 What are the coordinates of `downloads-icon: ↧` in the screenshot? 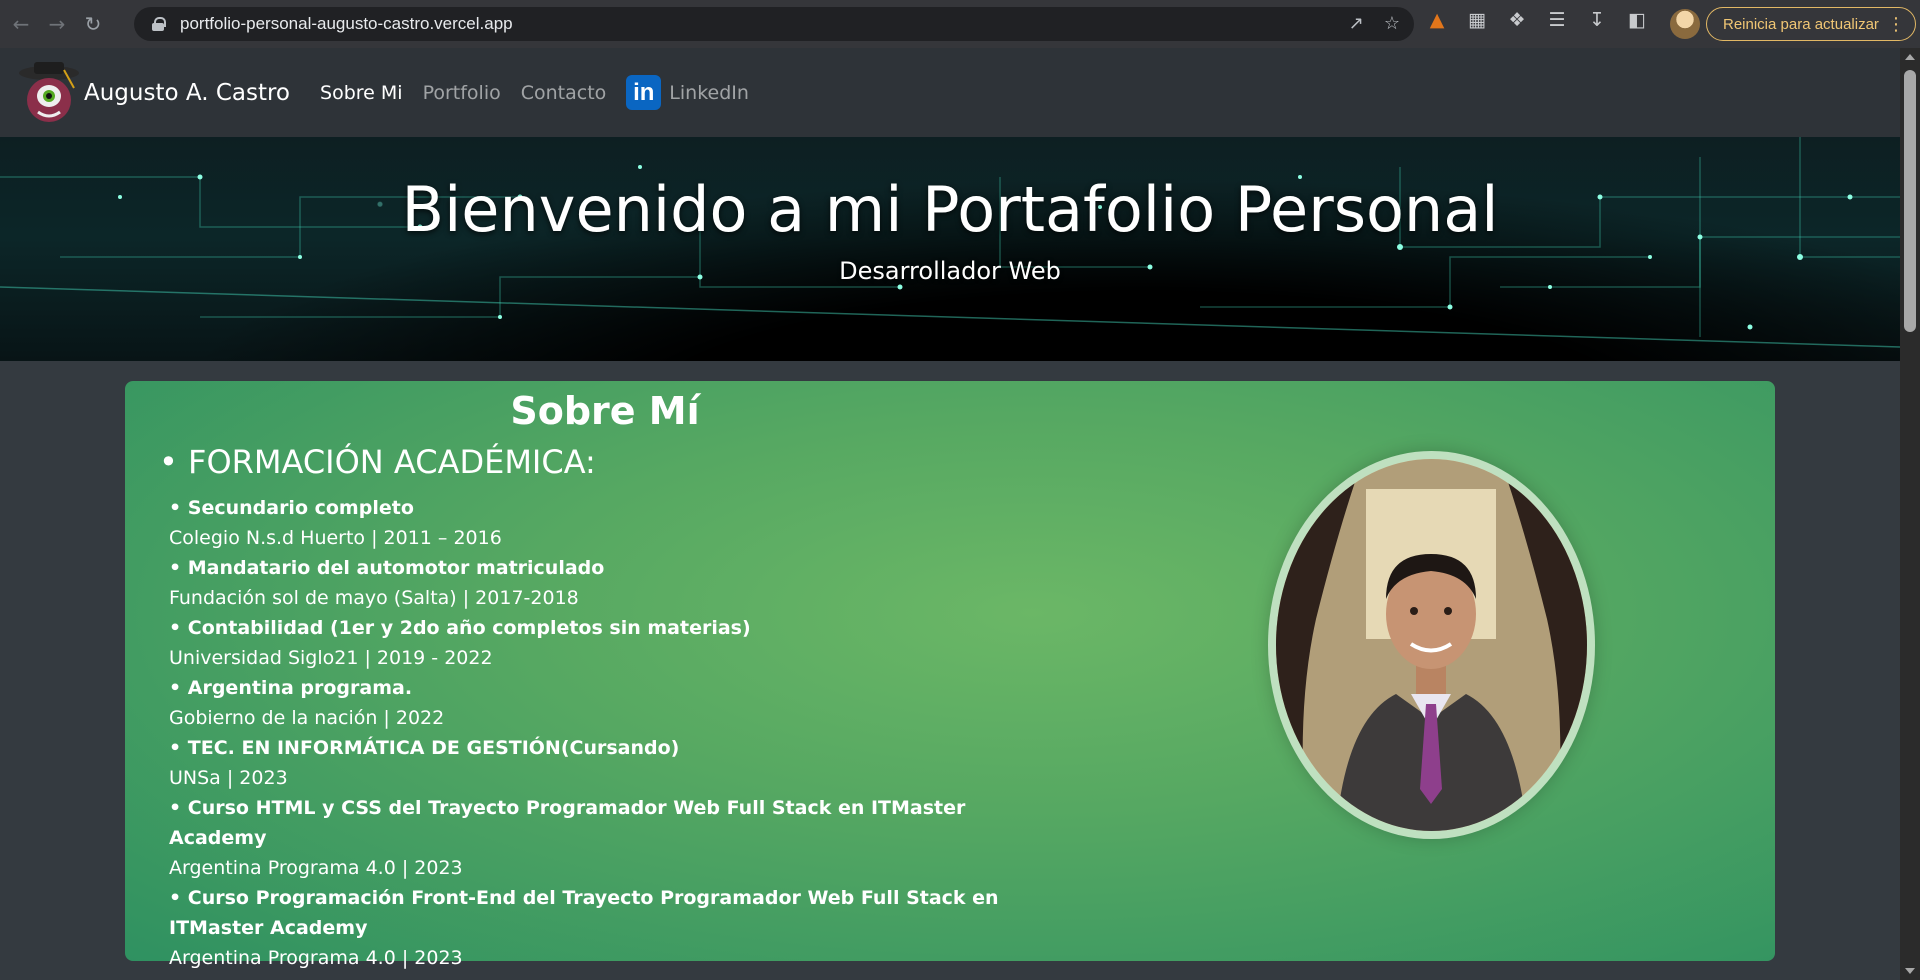 It's located at (1597, 20).